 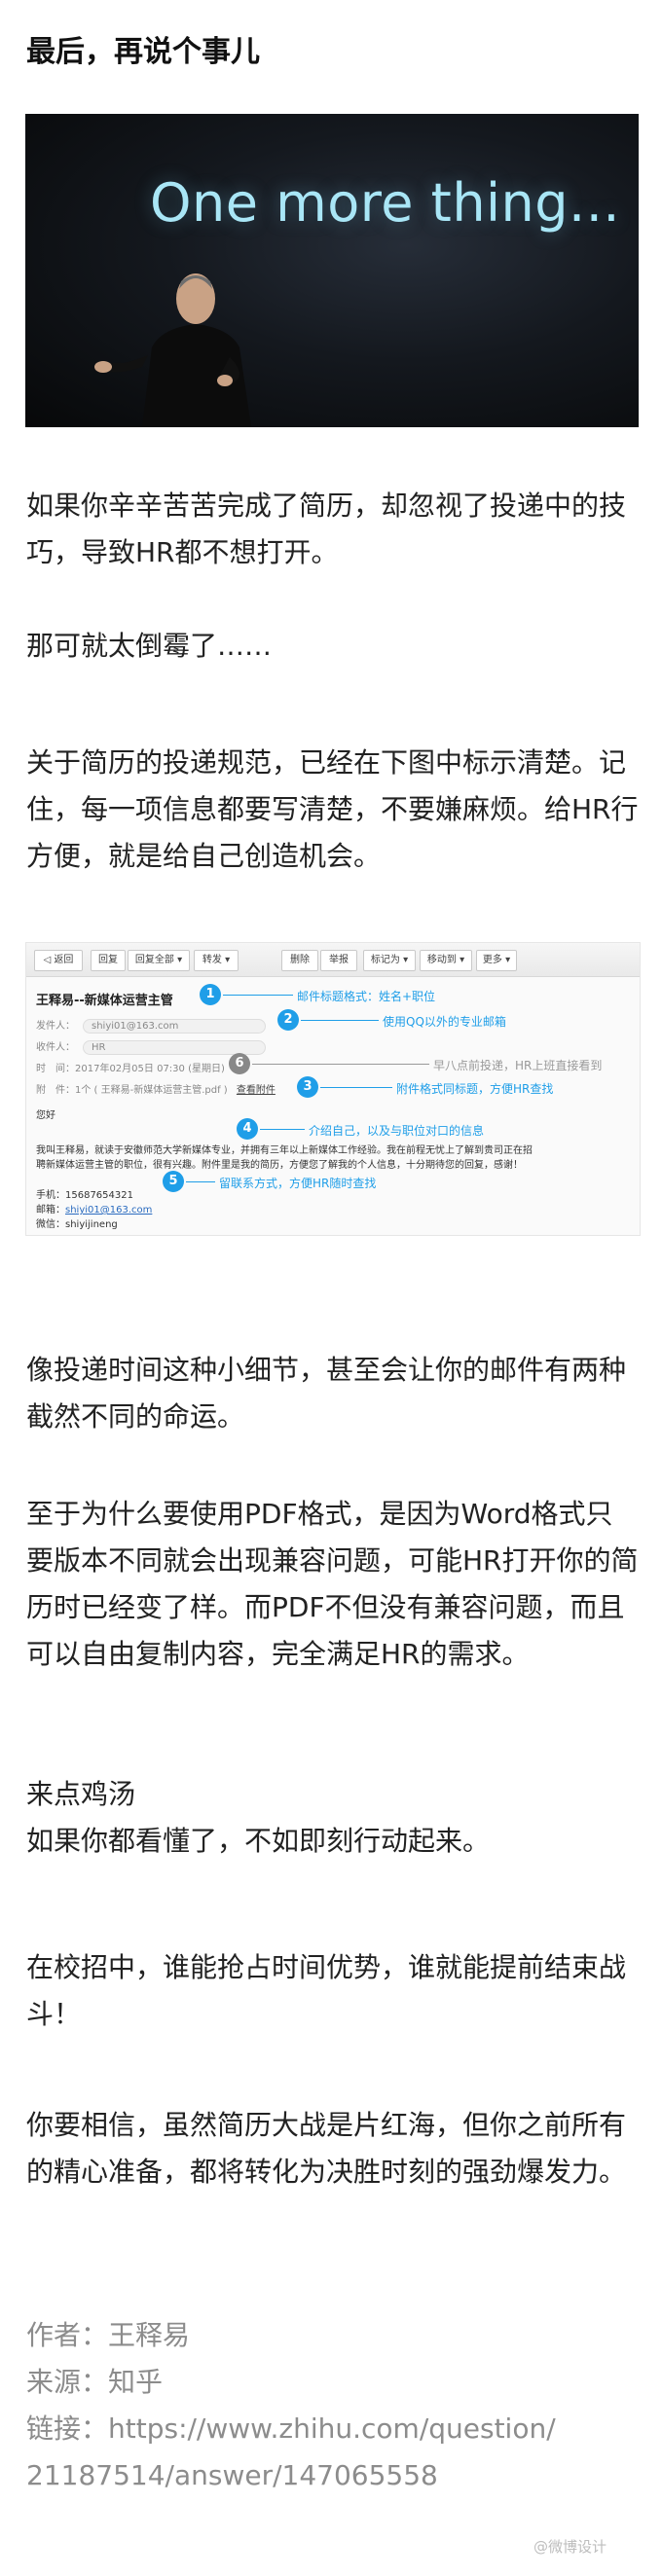 What do you see at coordinates (397, 1131) in the screenshot?
I see `annotation-note-4: 介绍自己，以及与职位对口的信息` at bounding box center [397, 1131].